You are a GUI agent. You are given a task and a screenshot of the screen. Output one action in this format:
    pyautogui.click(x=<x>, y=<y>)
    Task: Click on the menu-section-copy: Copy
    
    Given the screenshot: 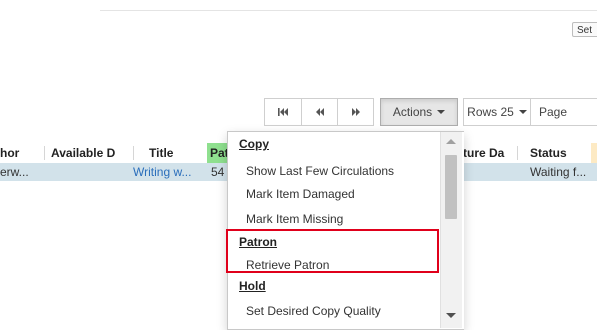 What is the action you would take?
    pyautogui.click(x=254, y=144)
    